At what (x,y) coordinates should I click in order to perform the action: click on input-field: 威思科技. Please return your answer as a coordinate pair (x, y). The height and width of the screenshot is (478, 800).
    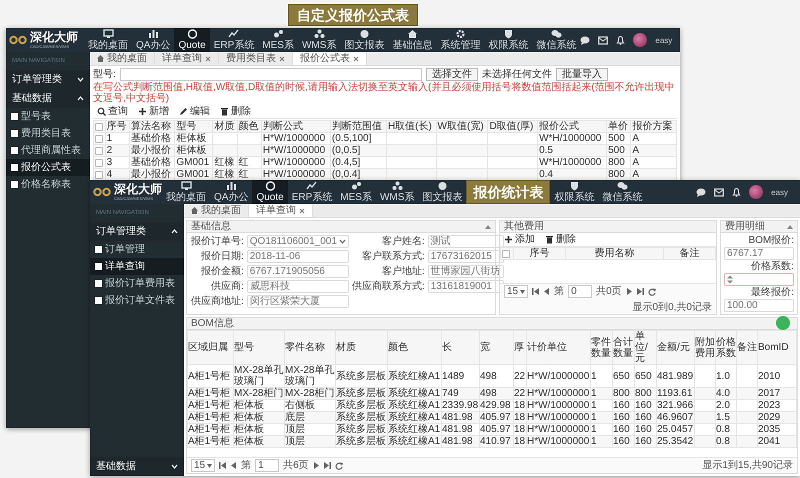
    Looking at the image, I should click on (297, 286).